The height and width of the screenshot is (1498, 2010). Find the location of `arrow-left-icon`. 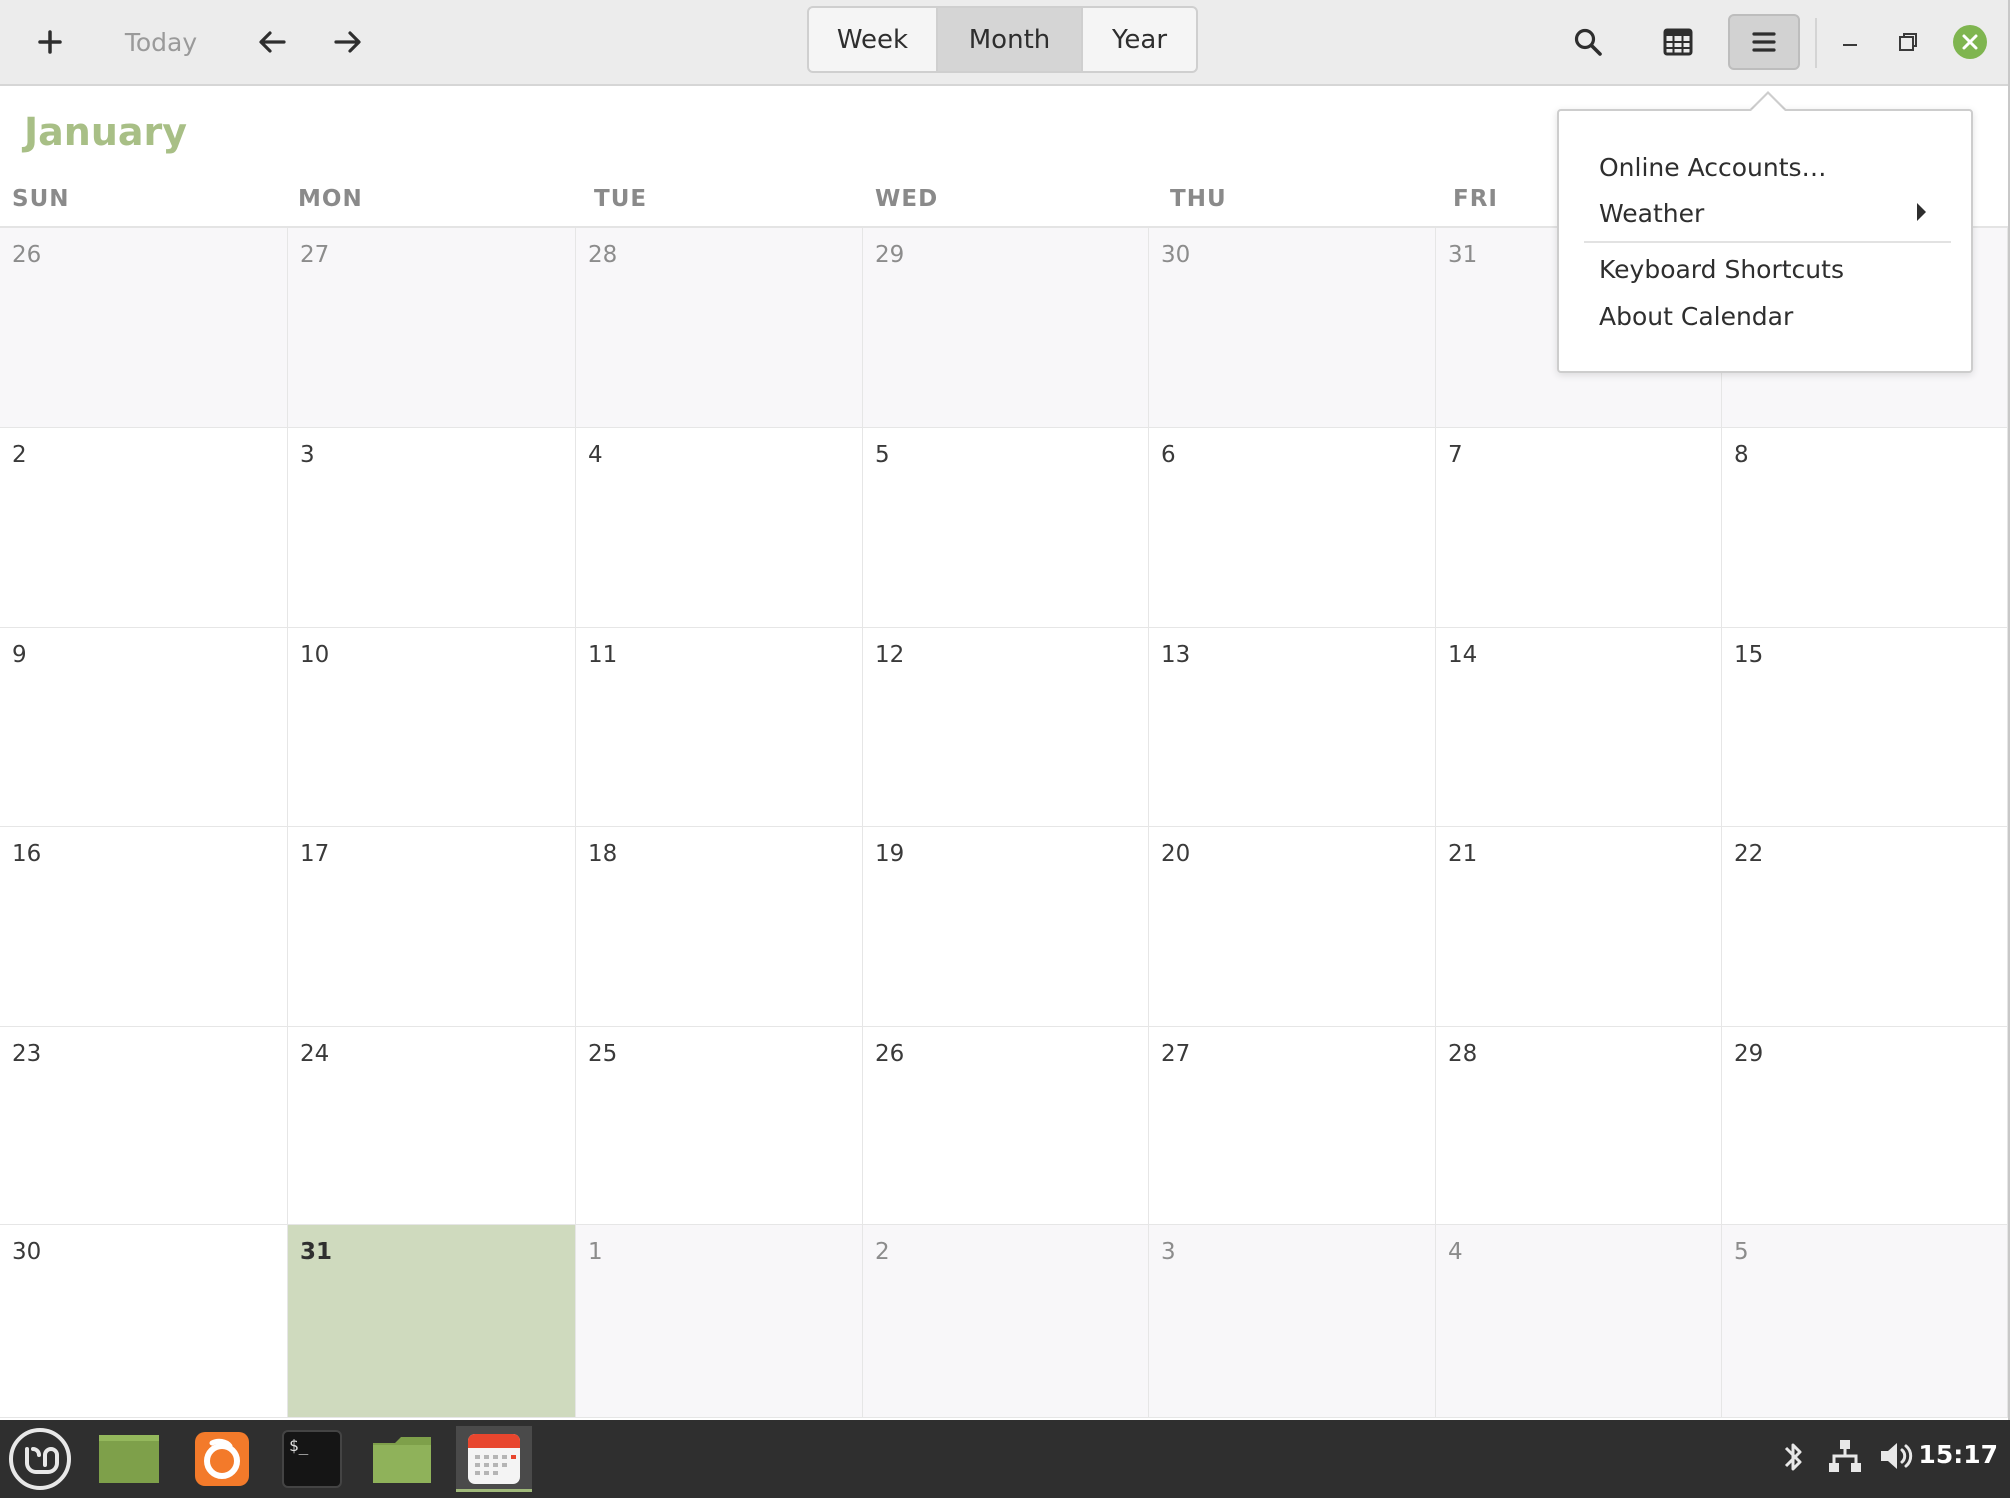

arrow-left-icon is located at coordinates (272, 42).